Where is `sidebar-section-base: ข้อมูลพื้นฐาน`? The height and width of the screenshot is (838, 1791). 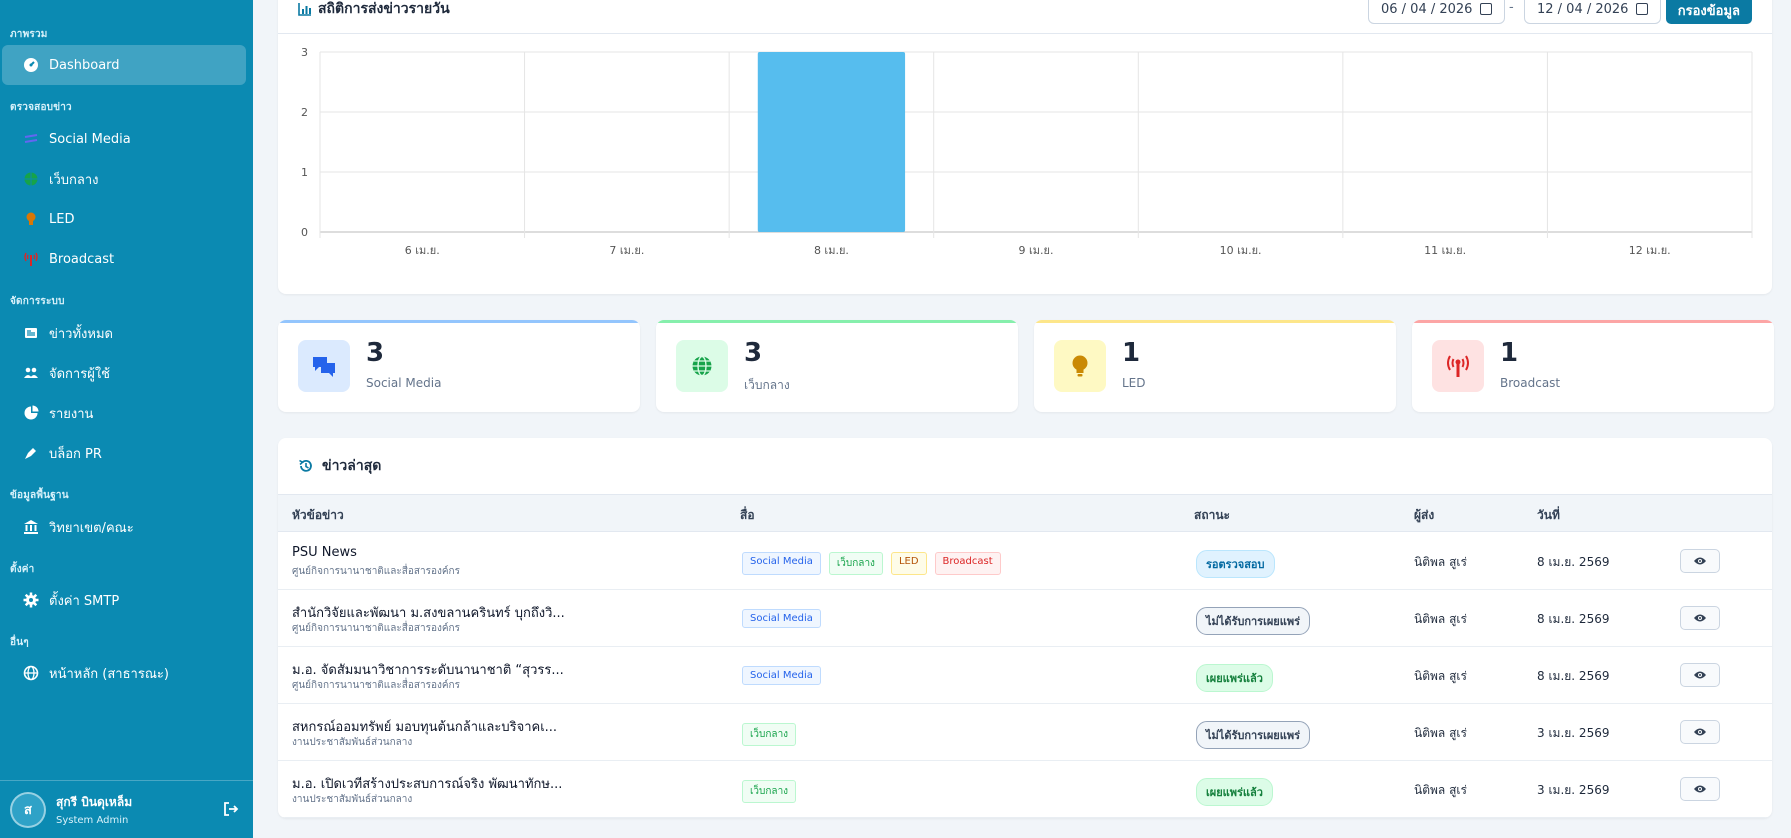
sidebar-section-base: ข้อมูลพื้นฐาน is located at coordinates (39, 495).